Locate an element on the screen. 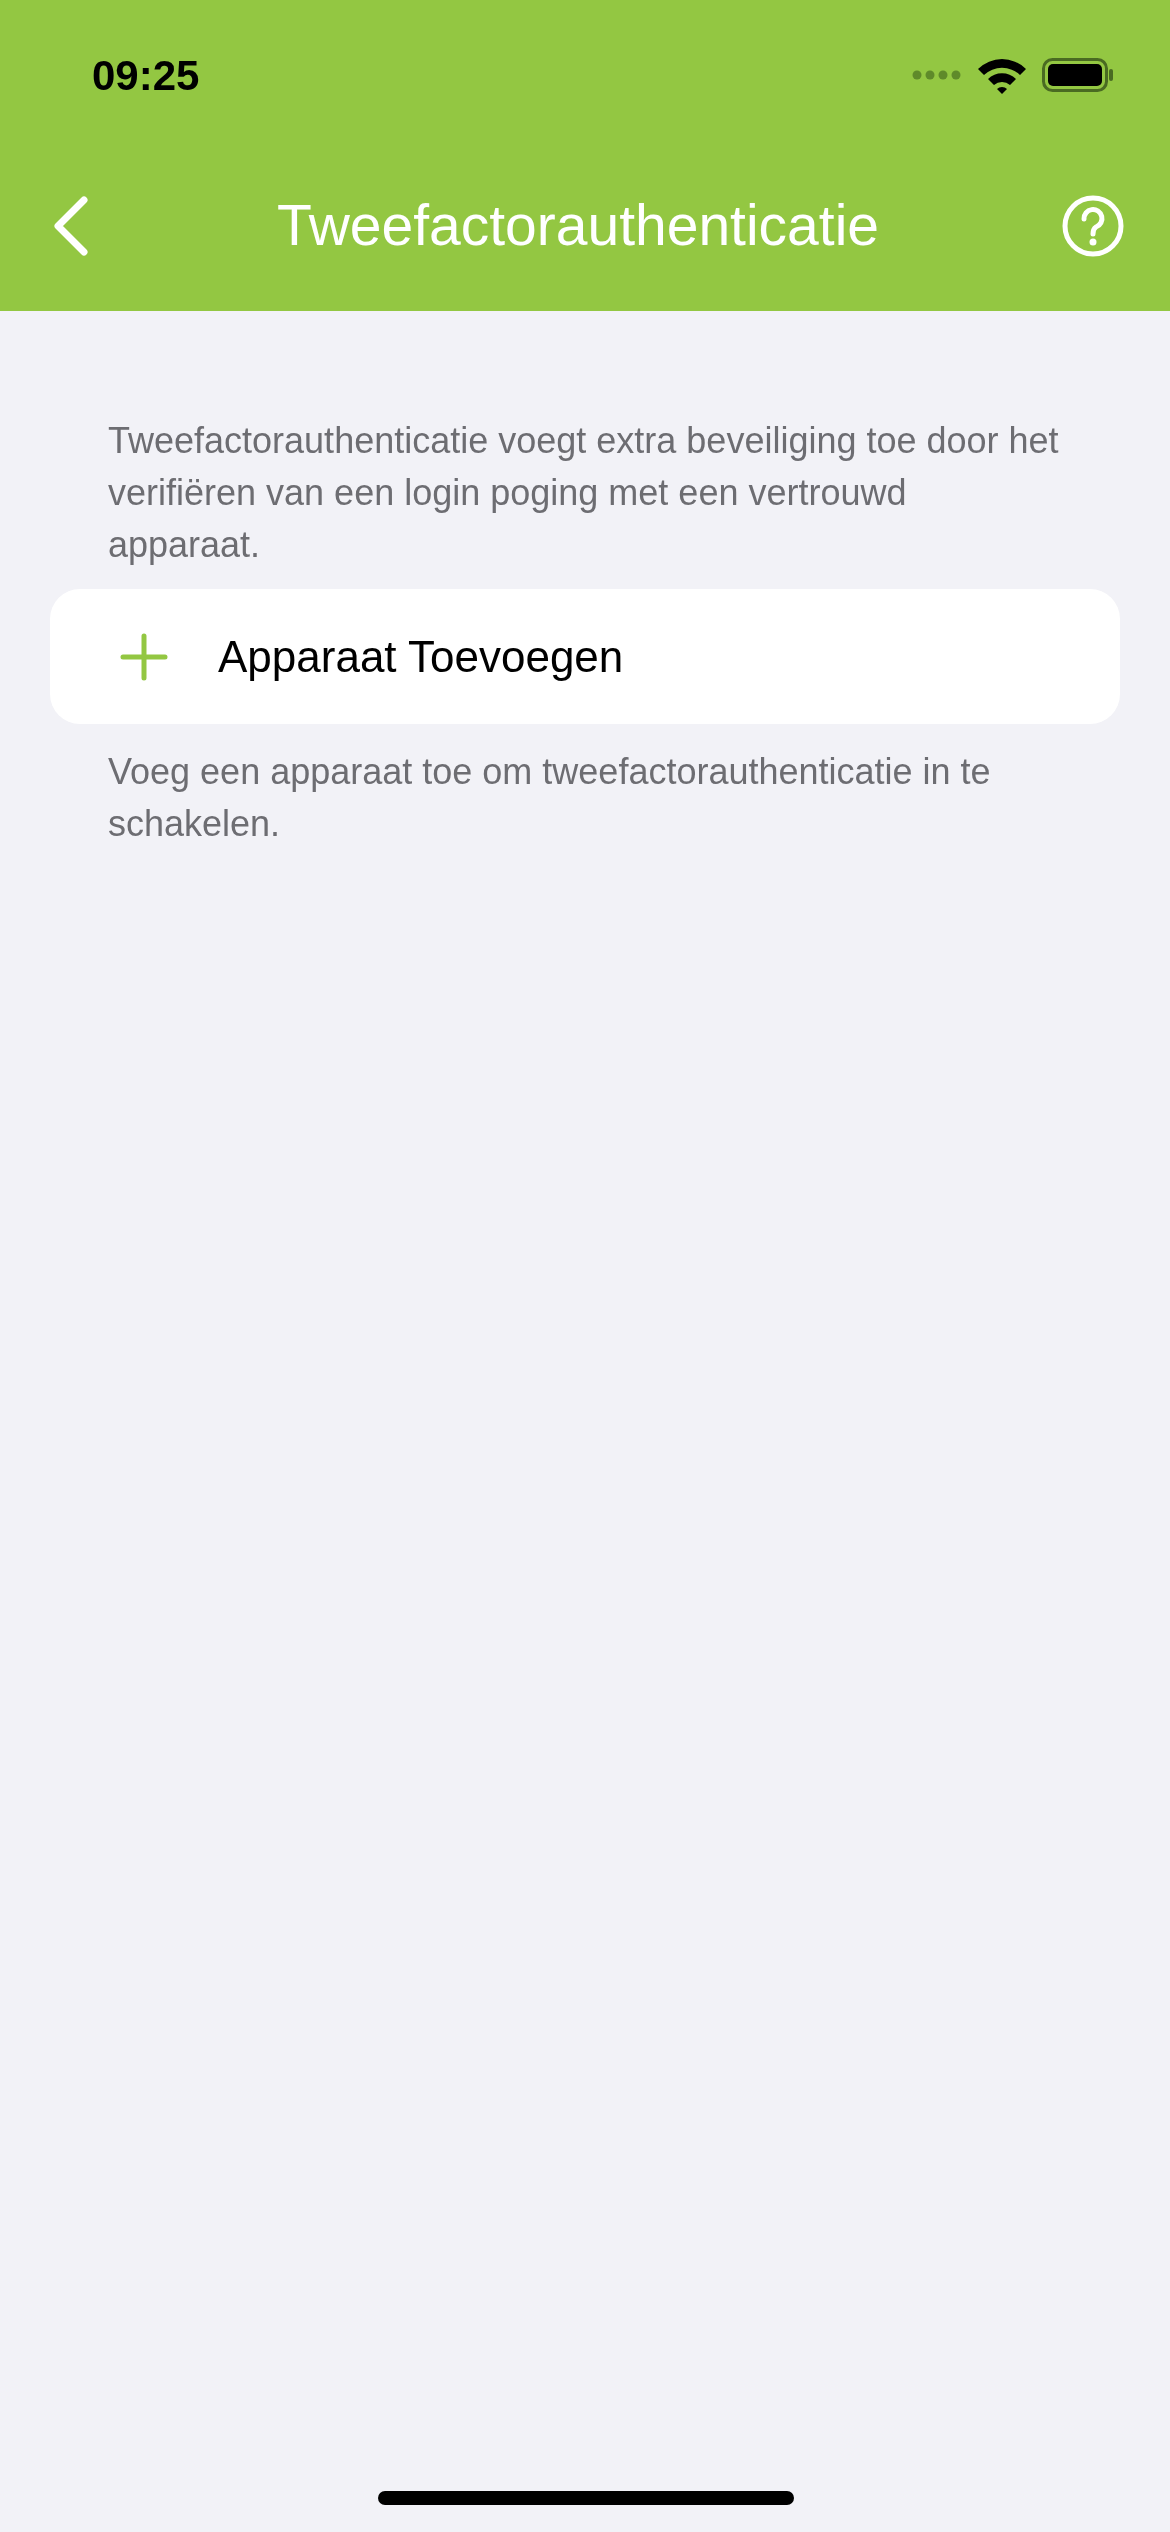 The height and width of the screenshot is (2532, 1170). battery-icon is located at coordinates (1078, 75).